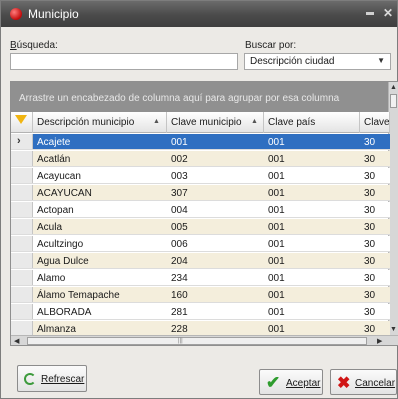  What do you see at coordinates (388, 13) in the screenshot?
I see `close-button: ✕` at bounding box center [388, 13].